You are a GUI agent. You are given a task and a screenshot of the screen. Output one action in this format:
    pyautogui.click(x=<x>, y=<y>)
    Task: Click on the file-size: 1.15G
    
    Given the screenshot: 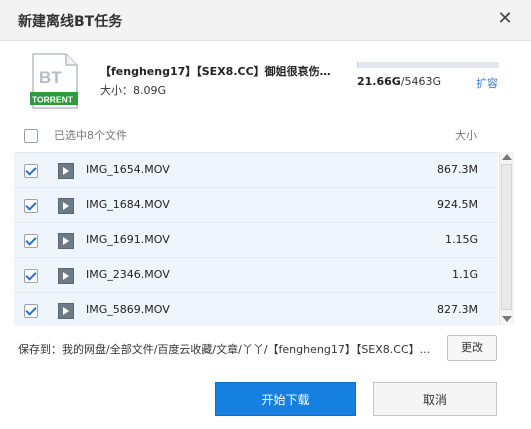 What is the action you would take?
    pyautogui.click(x=461, y=239)
    